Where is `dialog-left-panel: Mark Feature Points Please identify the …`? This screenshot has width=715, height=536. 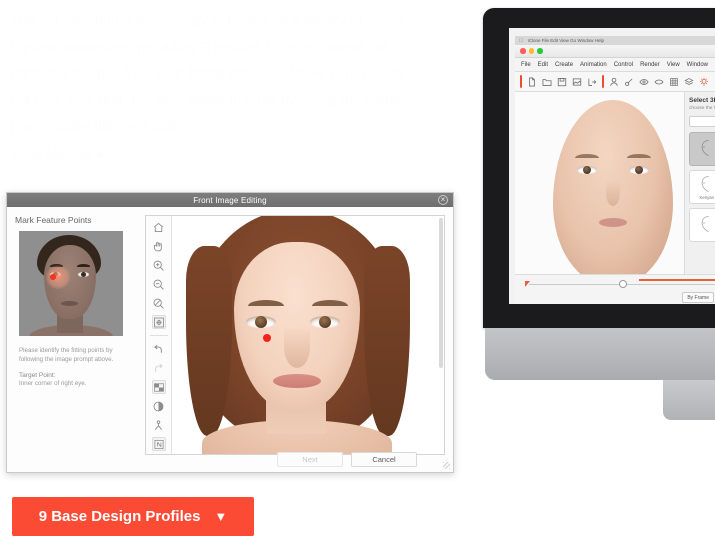 dialog-left-panel: Mark Feature Points Please identify the … is located at coordinates (76, 335).